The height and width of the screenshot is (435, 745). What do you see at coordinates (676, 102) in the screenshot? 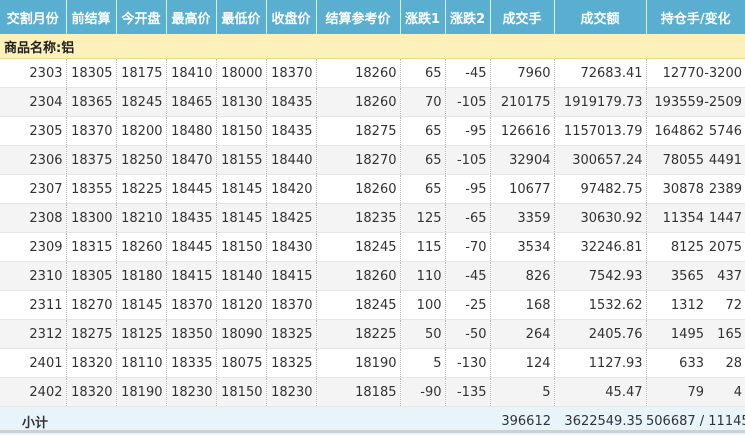
I see `open-interest: 193559` at bounding box center [676, 102].